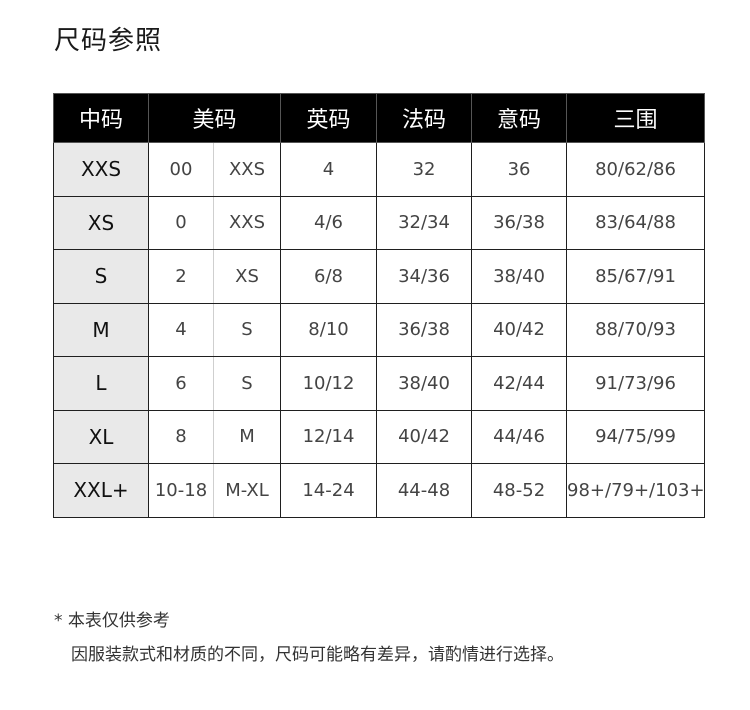 The image size is (750, 710). I want to click on reference-note-detail: 因服装款式和材质的不同，尺码可能略有差异，请酌情进行选择。, so click(317, 655).